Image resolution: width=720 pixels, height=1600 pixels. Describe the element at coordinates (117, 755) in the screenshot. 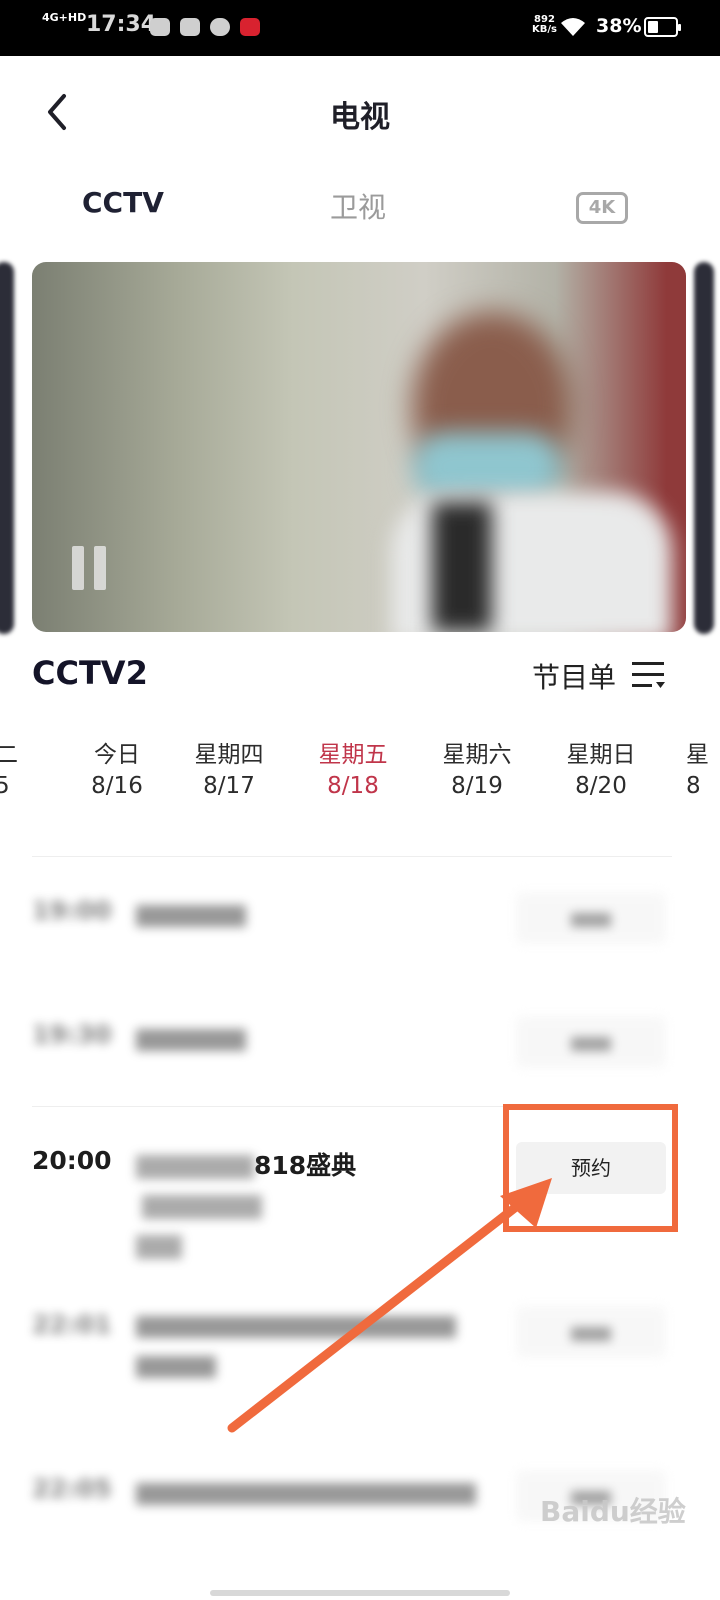

I see `day-weekday: 今日` at that location.